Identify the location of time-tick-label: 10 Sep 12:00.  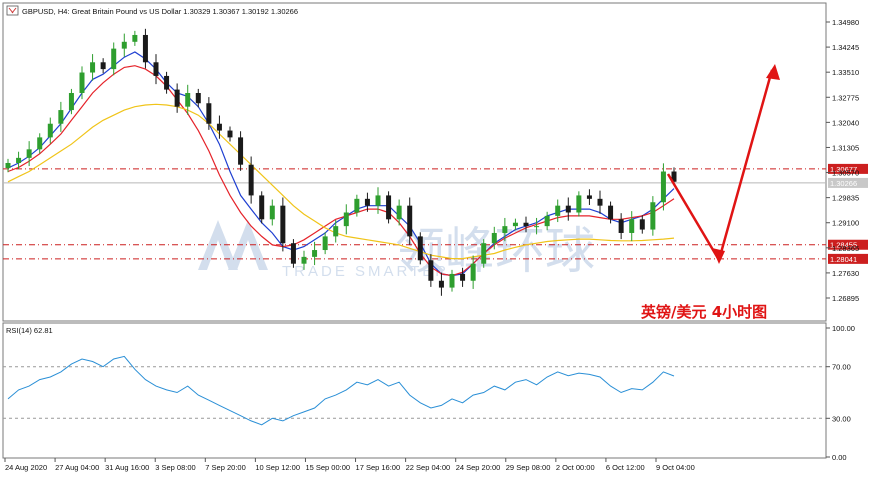
(277, 467).